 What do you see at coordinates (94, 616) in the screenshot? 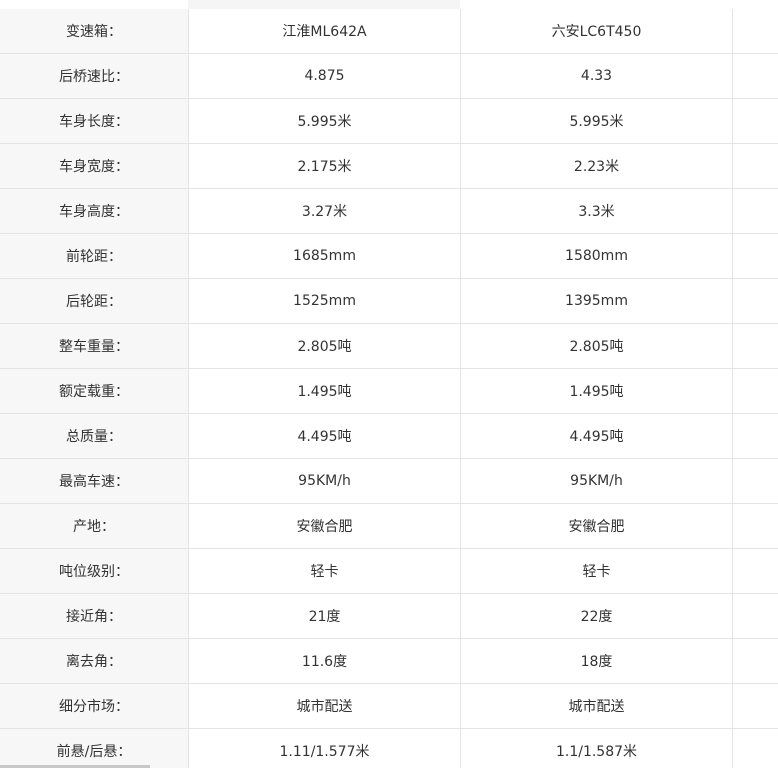
I see `row-label: 接近角：` at bounding box center [94, 616].